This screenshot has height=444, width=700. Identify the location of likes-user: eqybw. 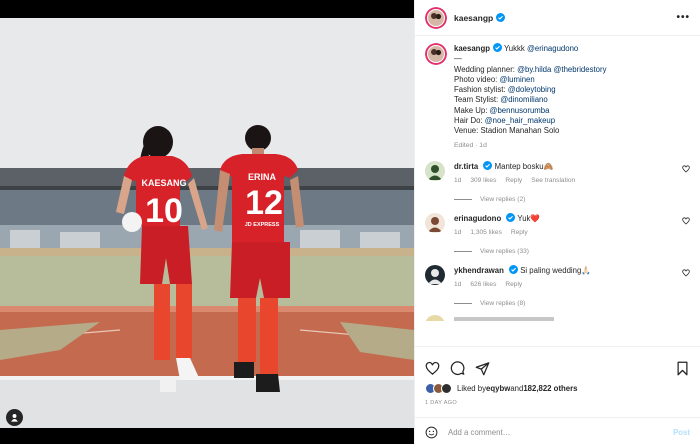
(498, 388).